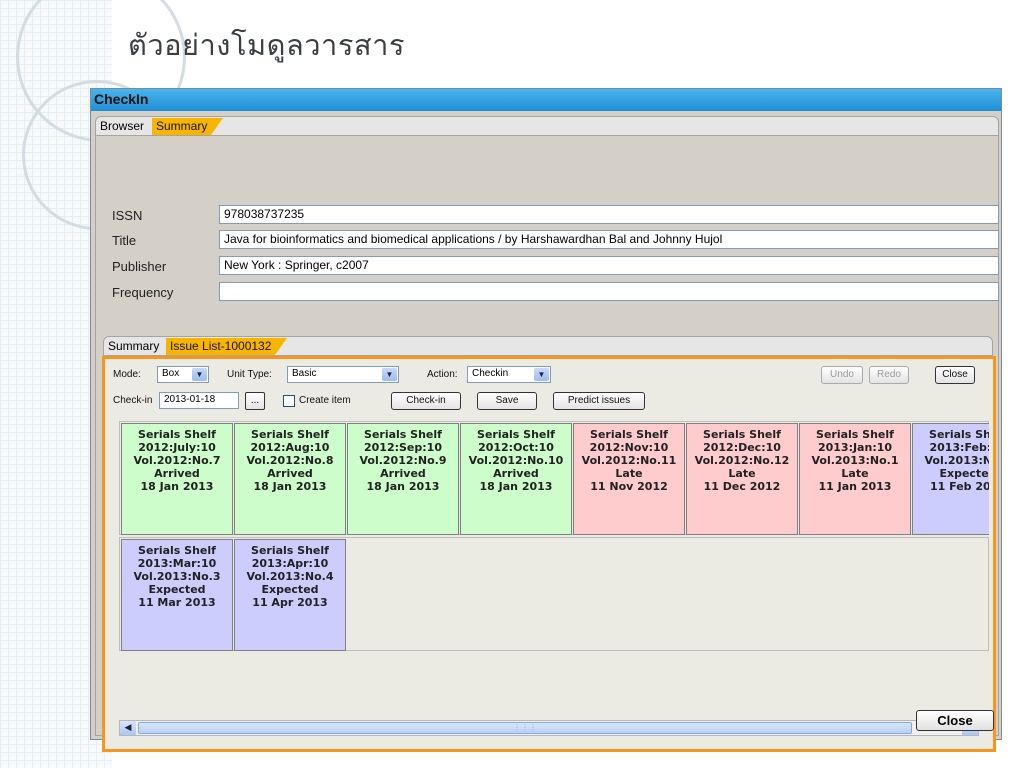  Describe the element at coordinates (133, 346) in the screenshot. I see `tab-sub-summary: Summary` at that location.